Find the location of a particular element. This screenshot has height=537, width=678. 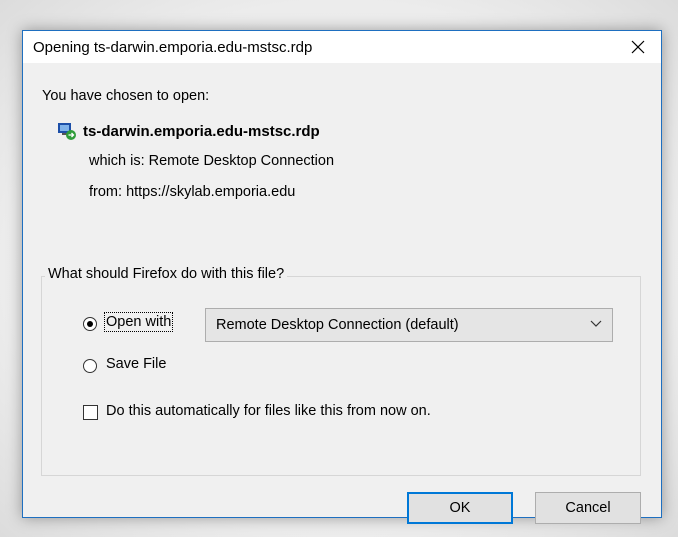

file-source-line: from: https://skylab.emporia.edu is located at coordinates (192, 192).